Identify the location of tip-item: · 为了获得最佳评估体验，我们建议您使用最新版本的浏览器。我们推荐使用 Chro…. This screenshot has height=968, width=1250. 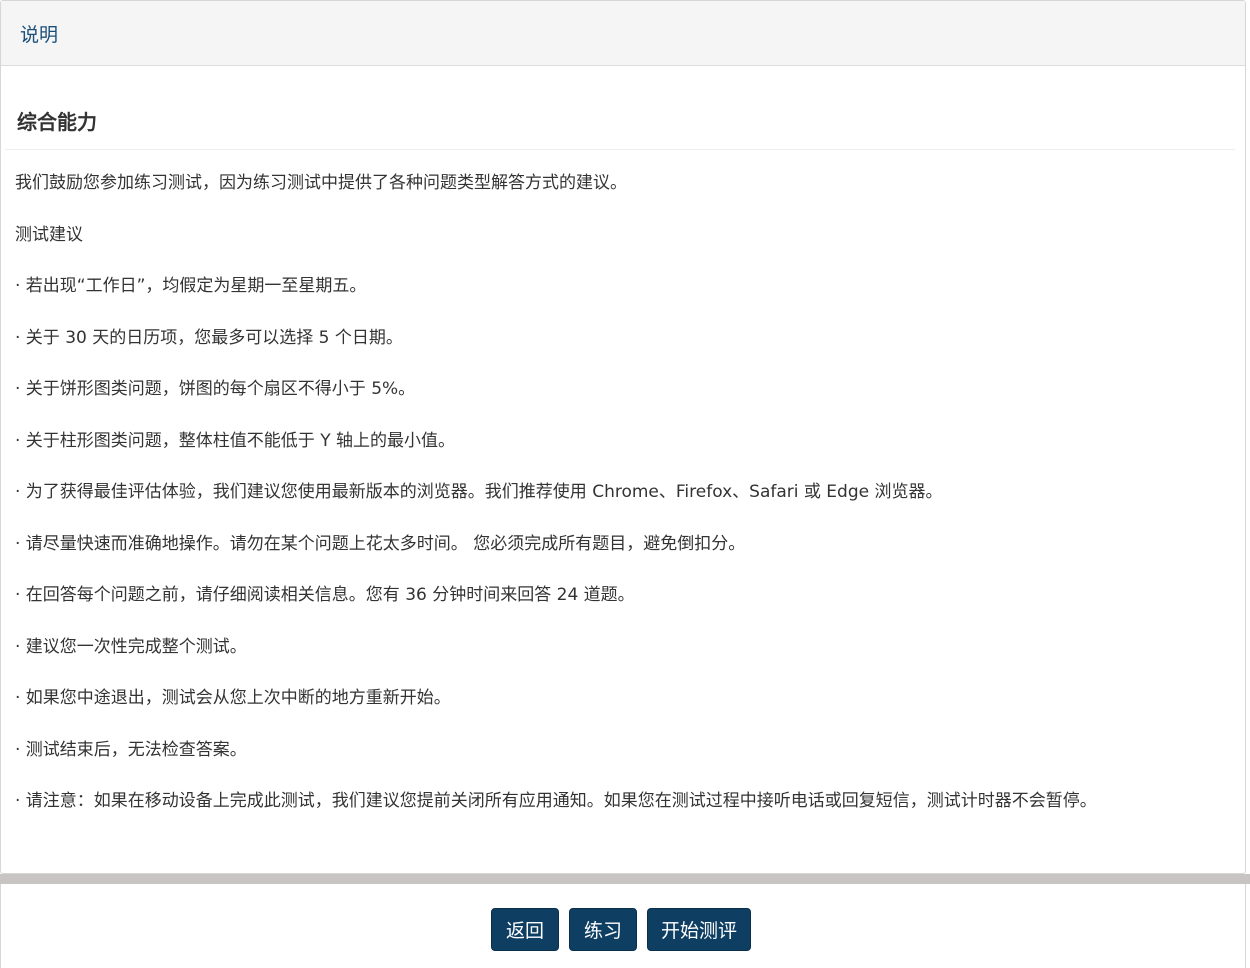
(479, 492).